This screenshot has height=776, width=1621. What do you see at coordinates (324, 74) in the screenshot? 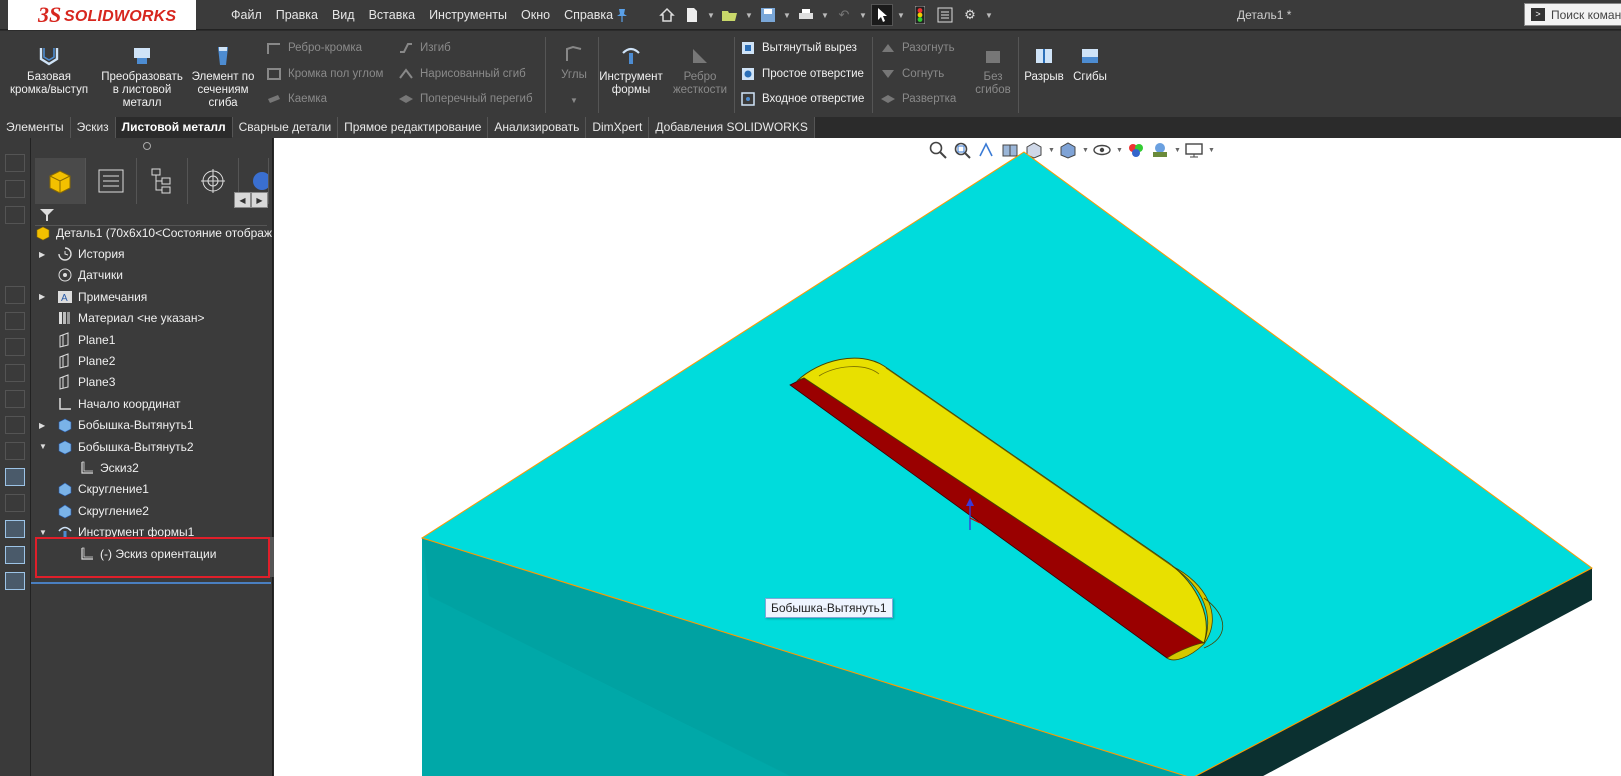
I see `miter-flange-button: Кромка пол углом` at bounding box center [324, 74].